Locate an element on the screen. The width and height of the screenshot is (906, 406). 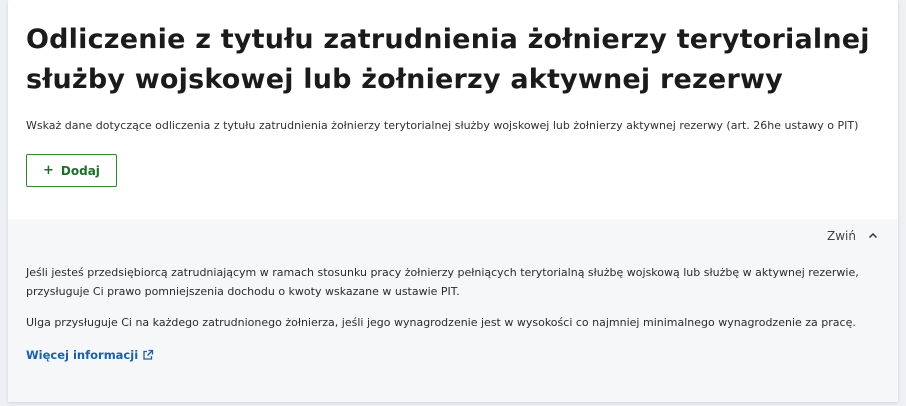
plus-icon: + is located at coordinates (48, 170).